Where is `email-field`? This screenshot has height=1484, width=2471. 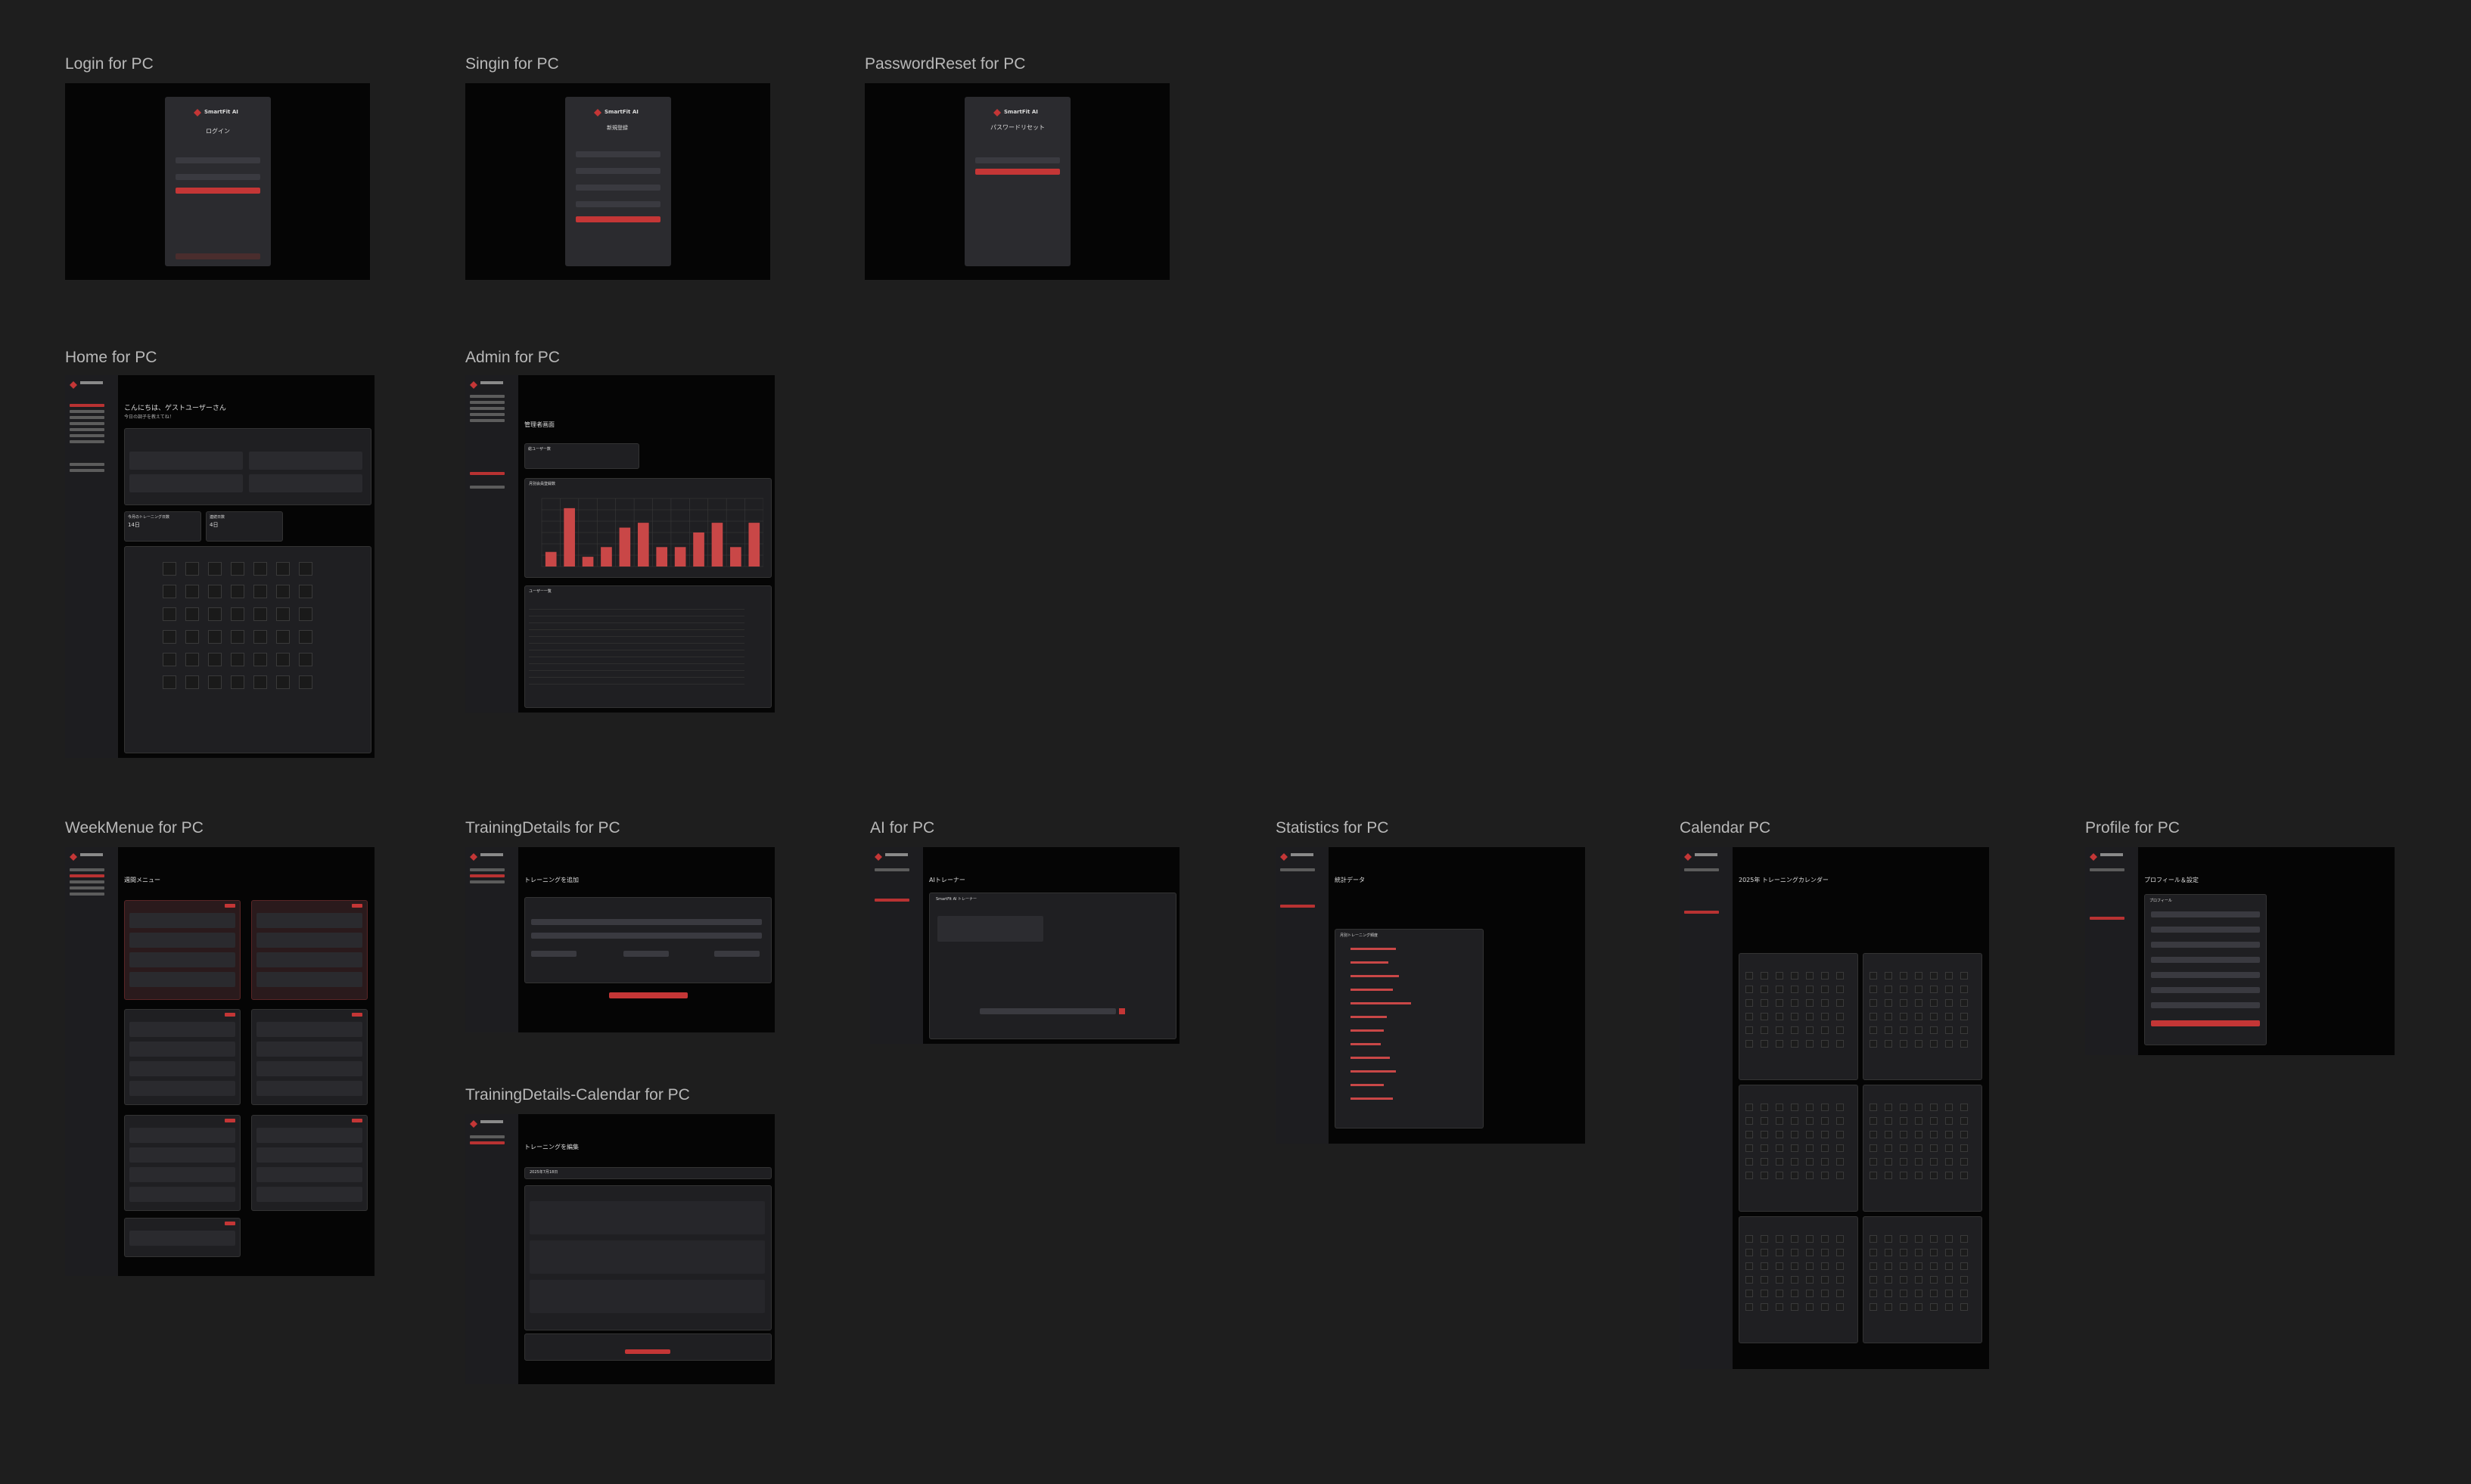
email-field is located at coordinates (1017, 160).